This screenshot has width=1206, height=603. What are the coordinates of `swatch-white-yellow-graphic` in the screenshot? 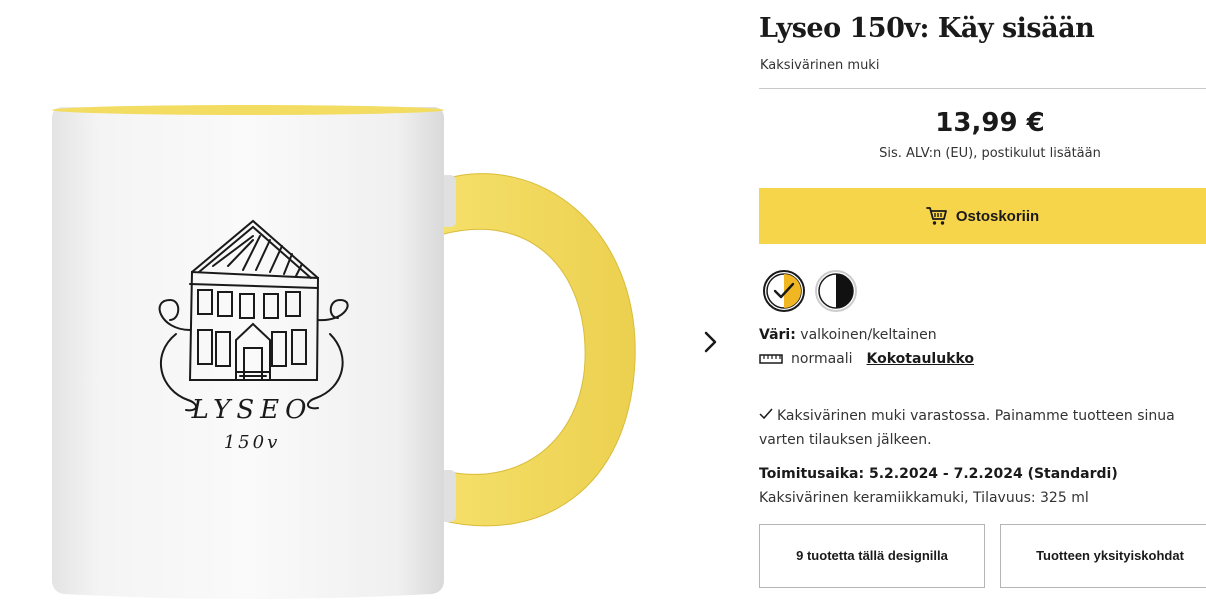 It's located at (784, 291).